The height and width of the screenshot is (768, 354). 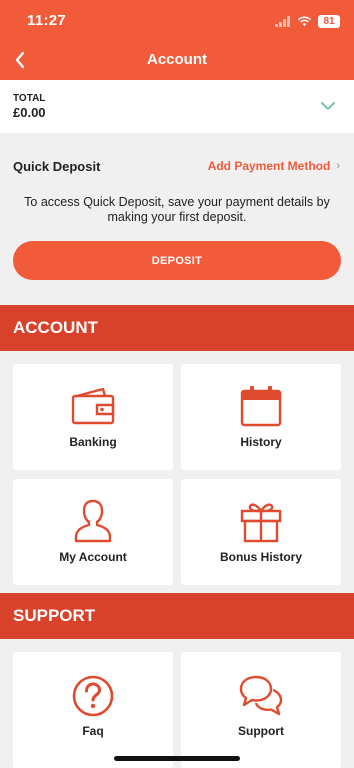 I want to click on history-card: History, so click(x=261, y=417).